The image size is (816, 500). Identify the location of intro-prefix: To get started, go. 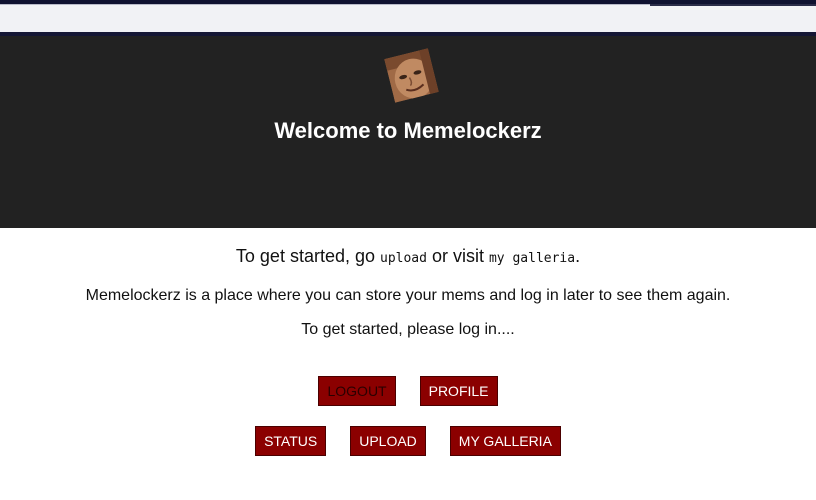
(307, 256).